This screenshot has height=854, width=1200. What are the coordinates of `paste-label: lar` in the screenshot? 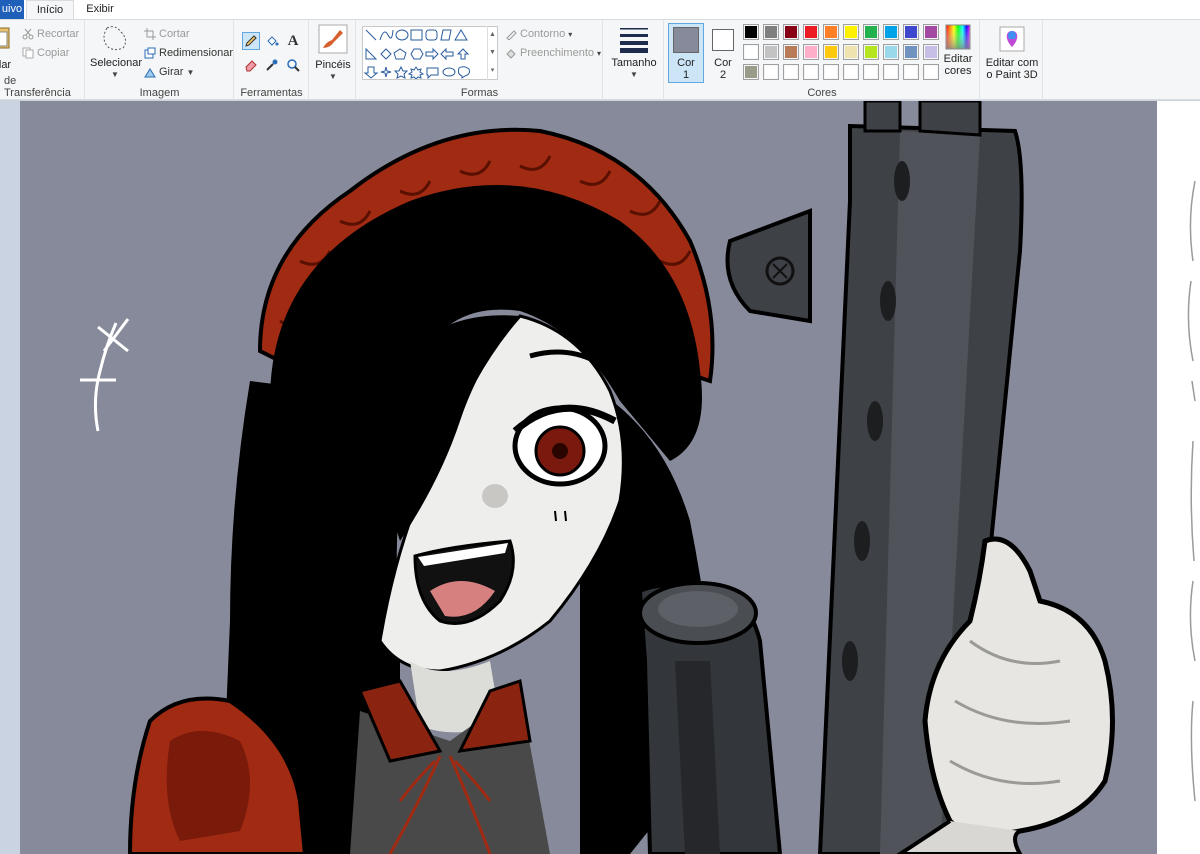 It's located at (6, 65).